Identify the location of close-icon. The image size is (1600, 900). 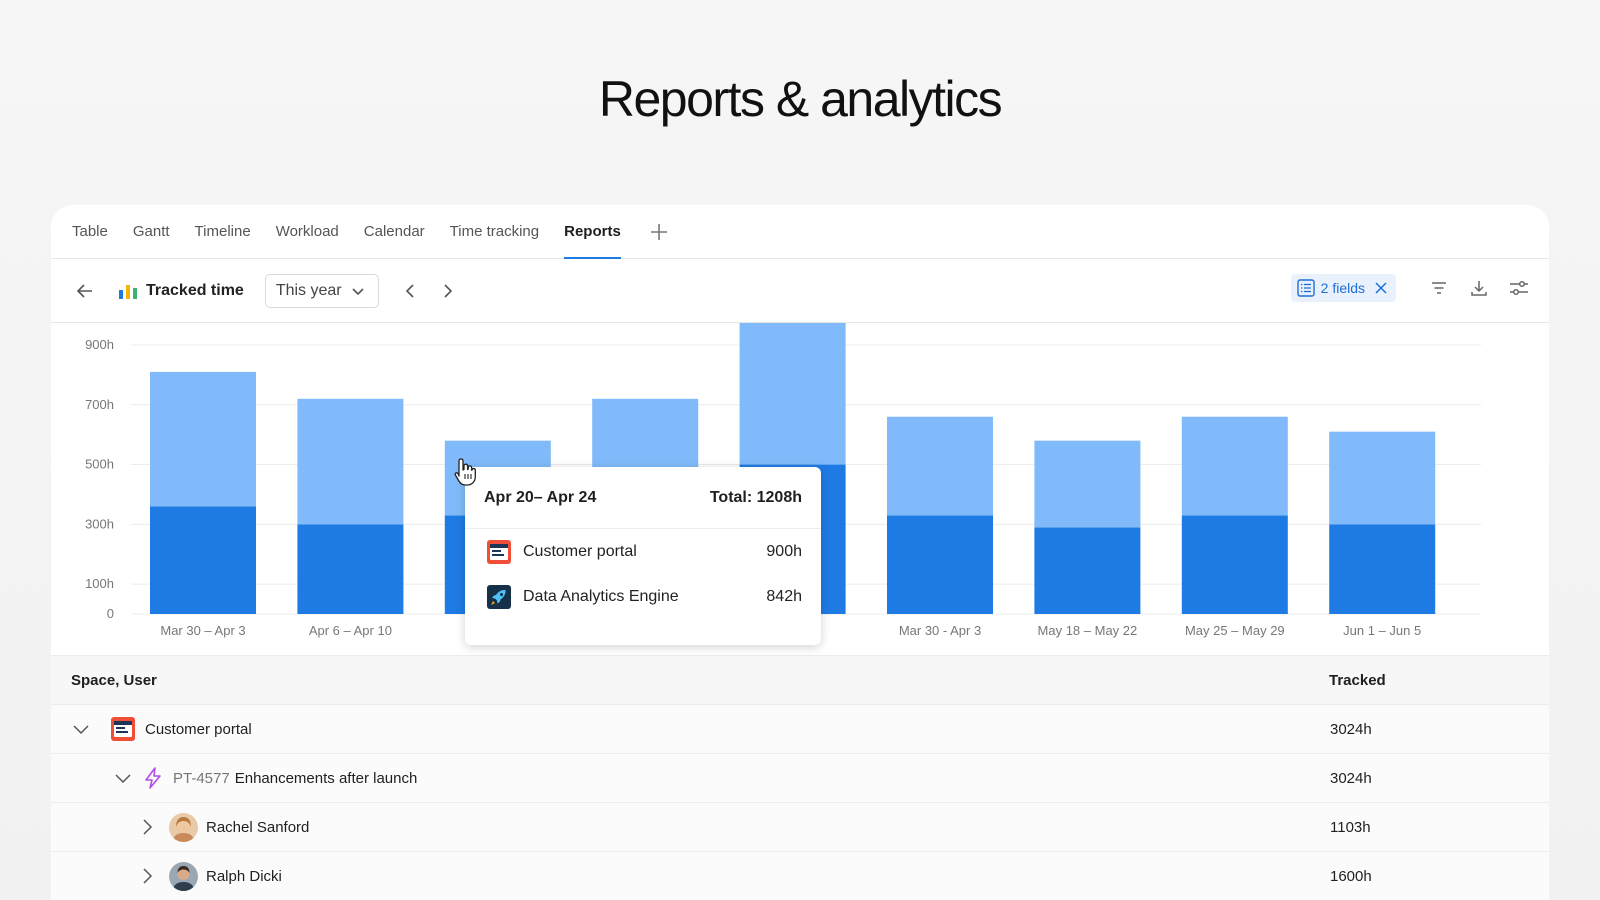
(1381, 288).